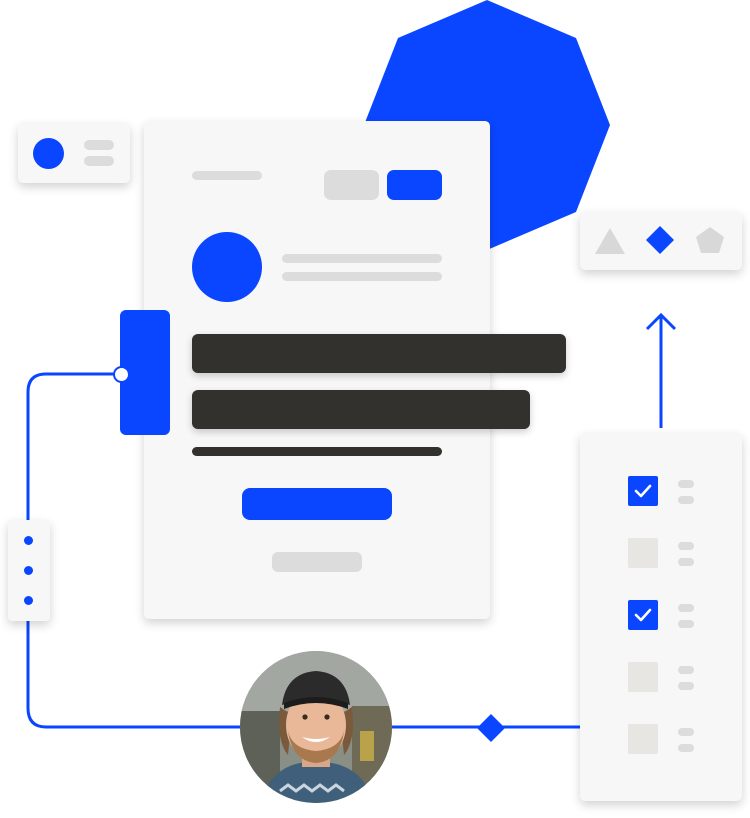 This screenshot has height=818, width=750. What do you see at coordinates (227, 175) in the screenshot?
I see `card-heading-placeholder` at bounding box center [227, 175].